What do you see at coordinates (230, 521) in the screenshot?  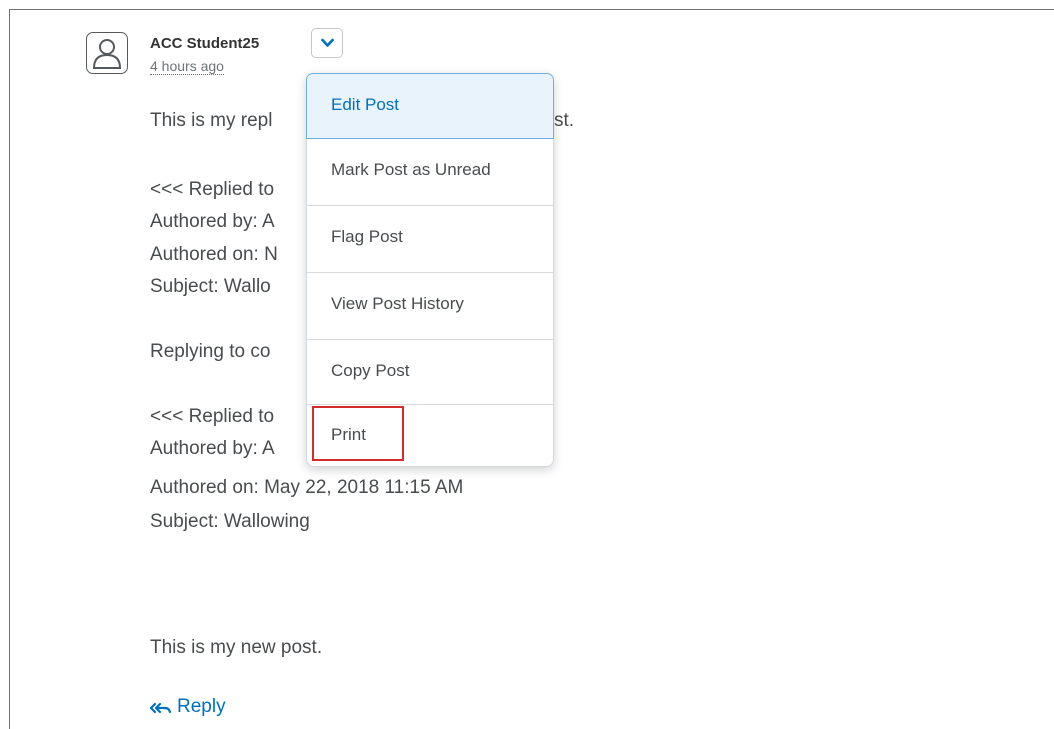 I see `post-body-line: Subject: Wallowing` at bounding box center [230, 521].